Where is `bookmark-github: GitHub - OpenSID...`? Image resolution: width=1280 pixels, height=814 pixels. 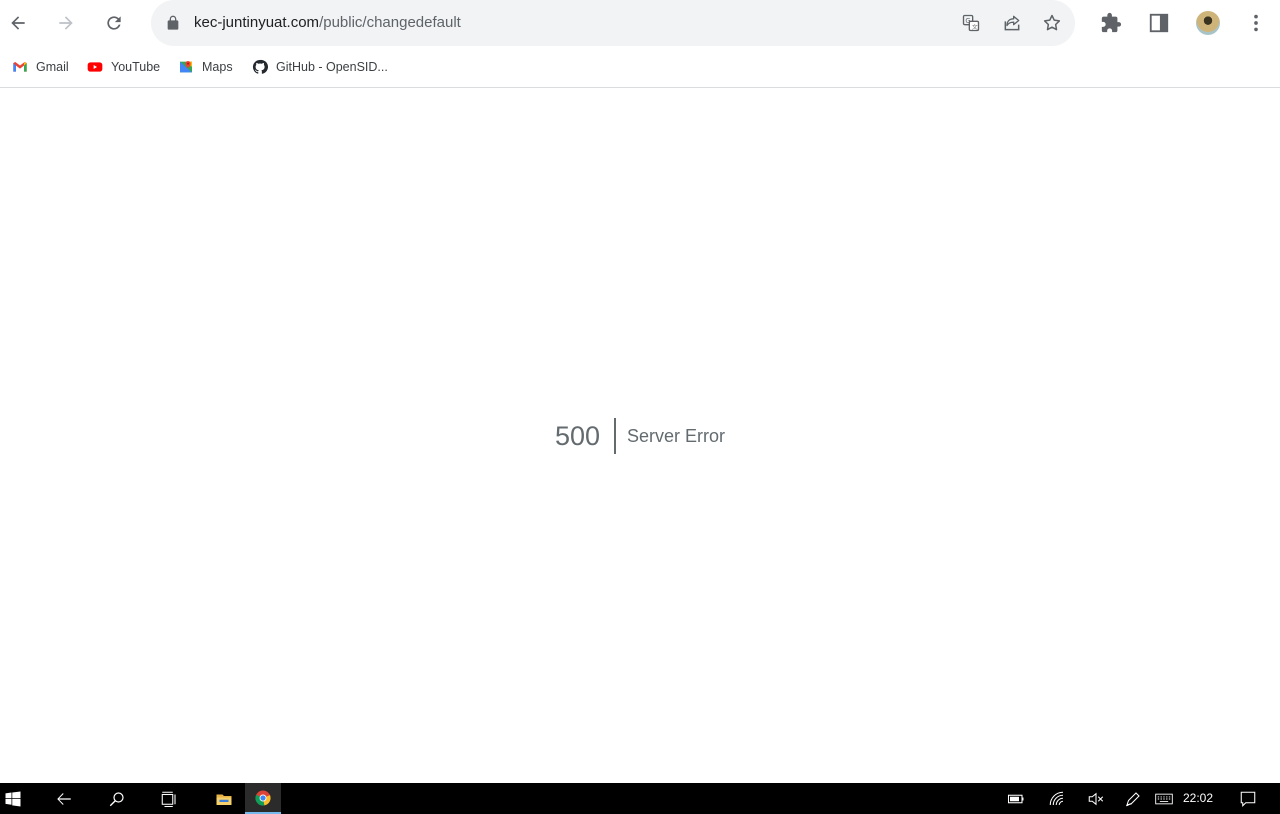
bookmark-github: GitHub - OpenSID... is located at coordinates (320, 67).